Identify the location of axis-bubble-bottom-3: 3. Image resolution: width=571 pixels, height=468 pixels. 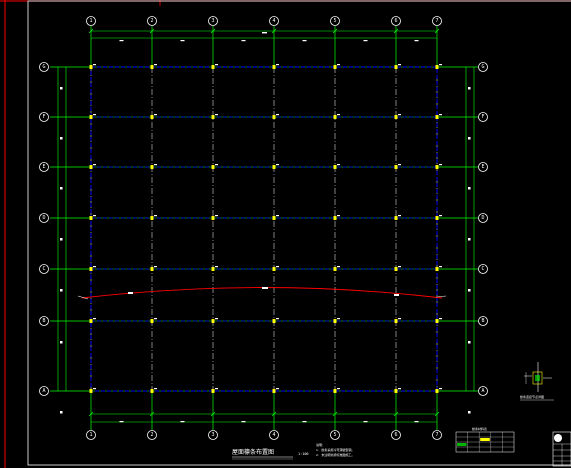
(213, 435).